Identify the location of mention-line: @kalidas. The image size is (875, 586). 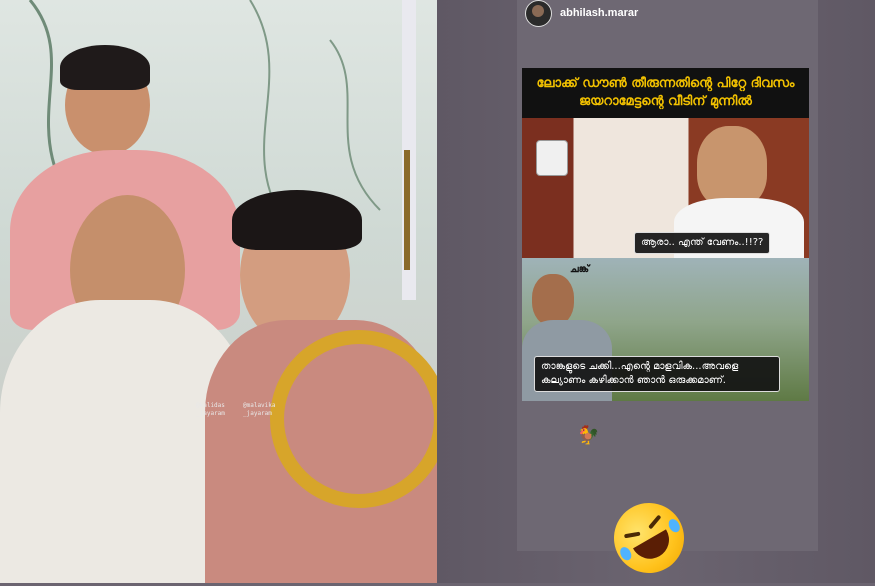
(210, 405).